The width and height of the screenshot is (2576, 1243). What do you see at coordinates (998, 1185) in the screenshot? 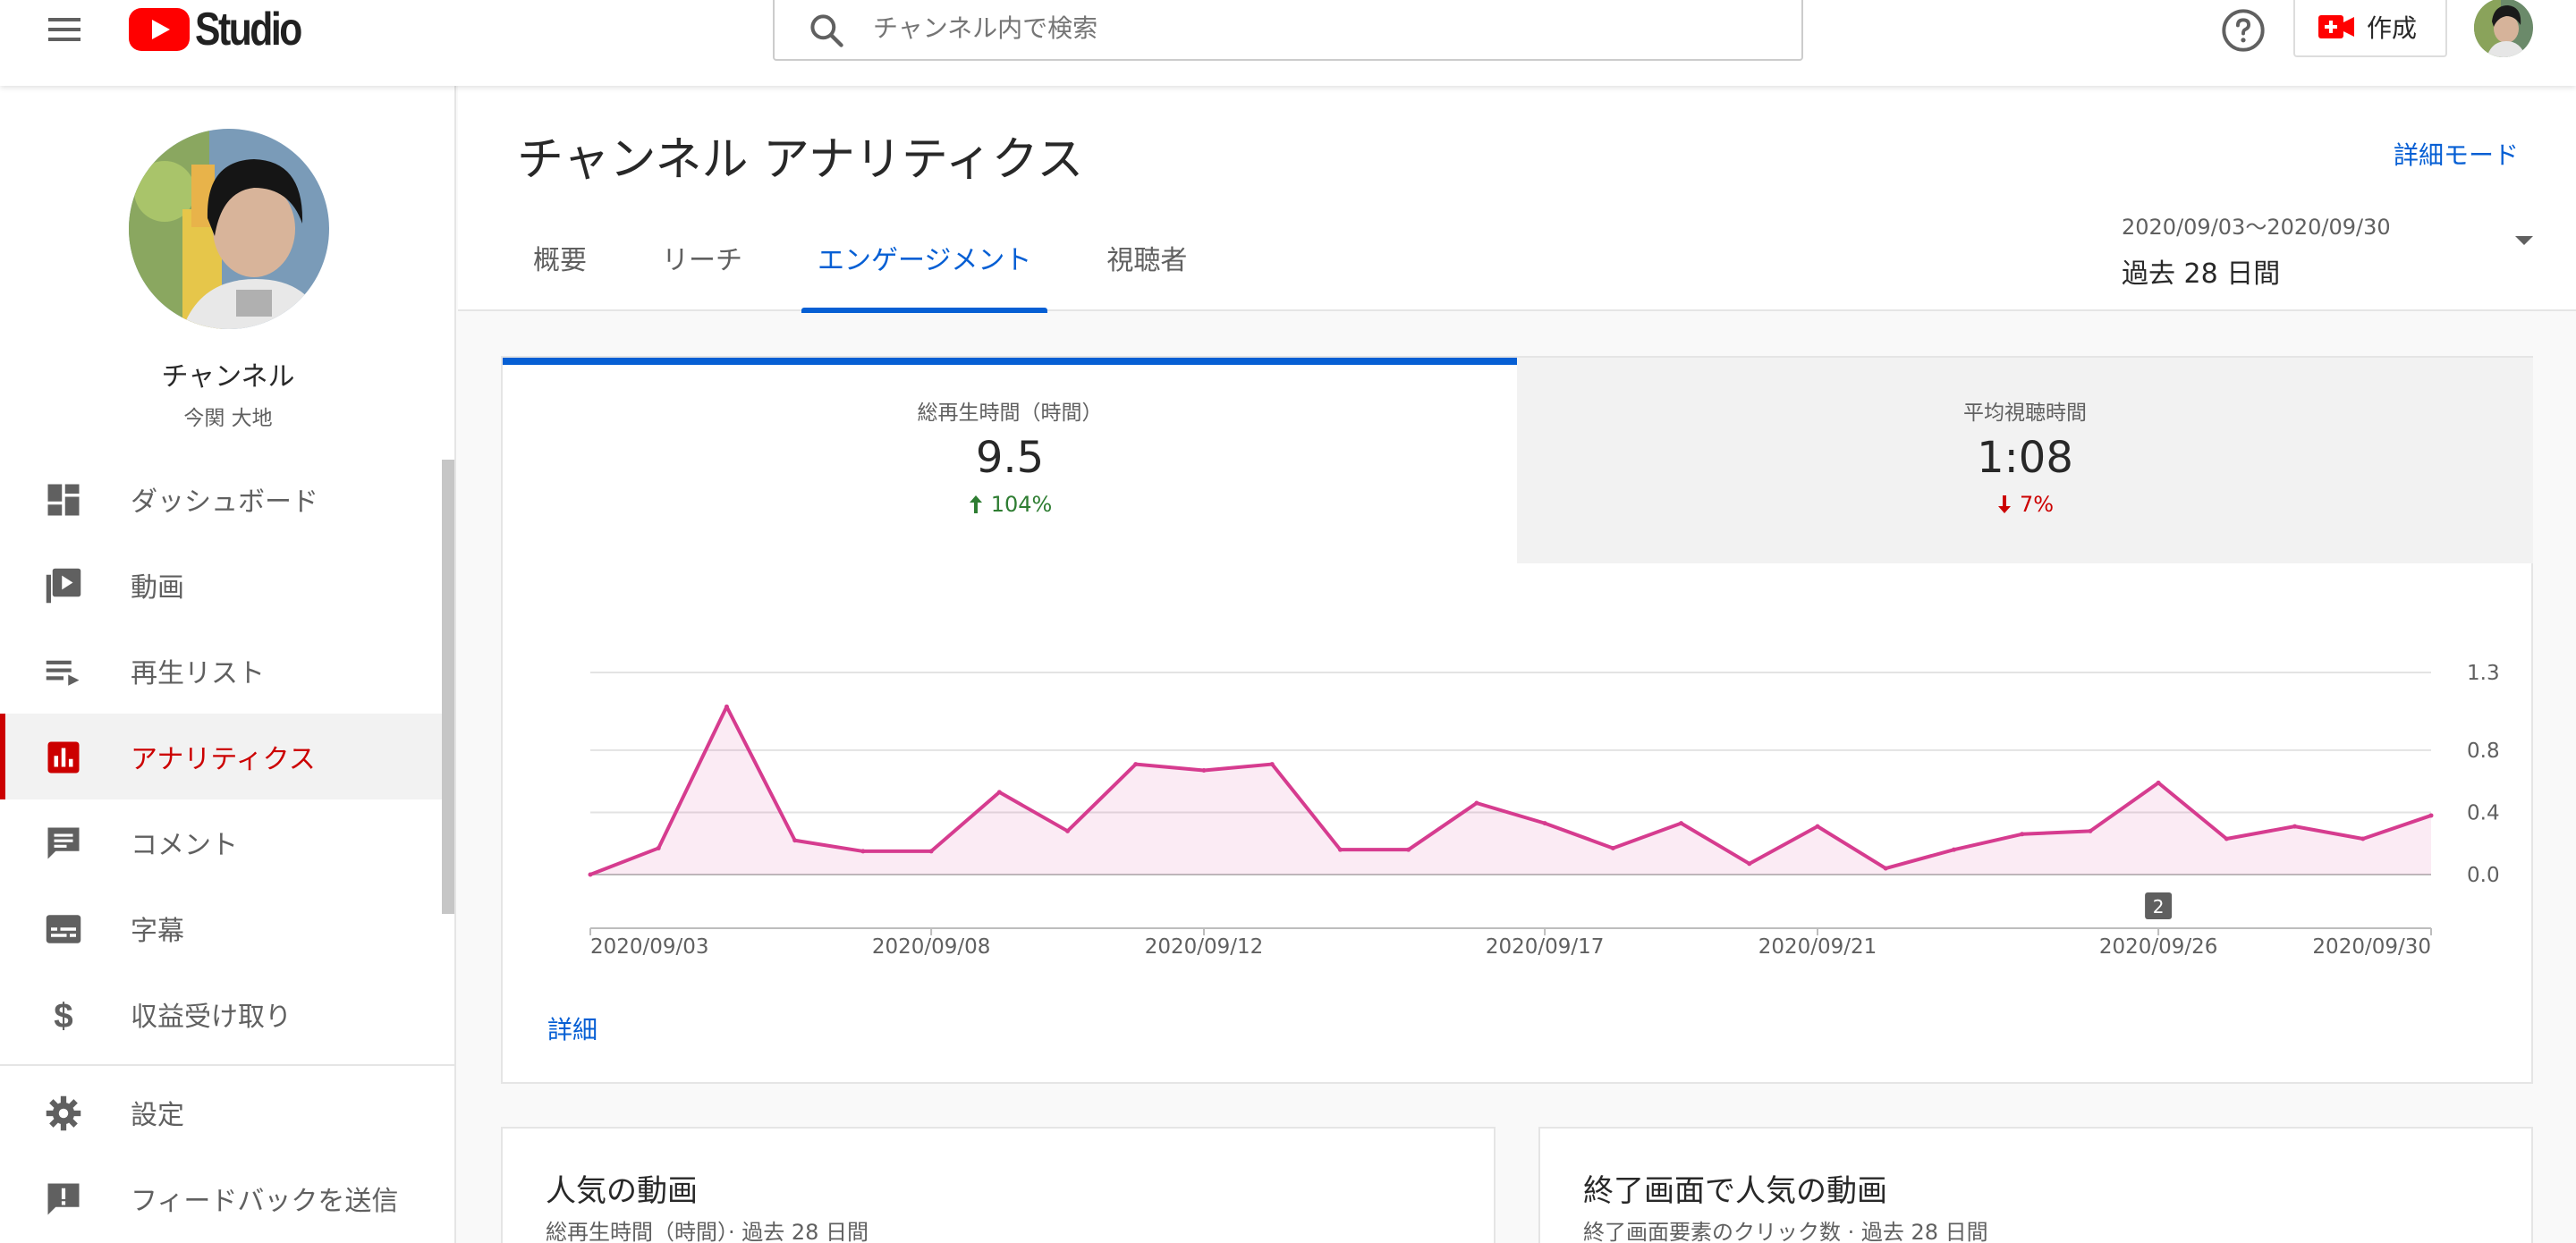
I see `top-videos-card: 人気の動画 総再生時間（時間）· 過去 28 日間` at bounding box center [998, 1185].